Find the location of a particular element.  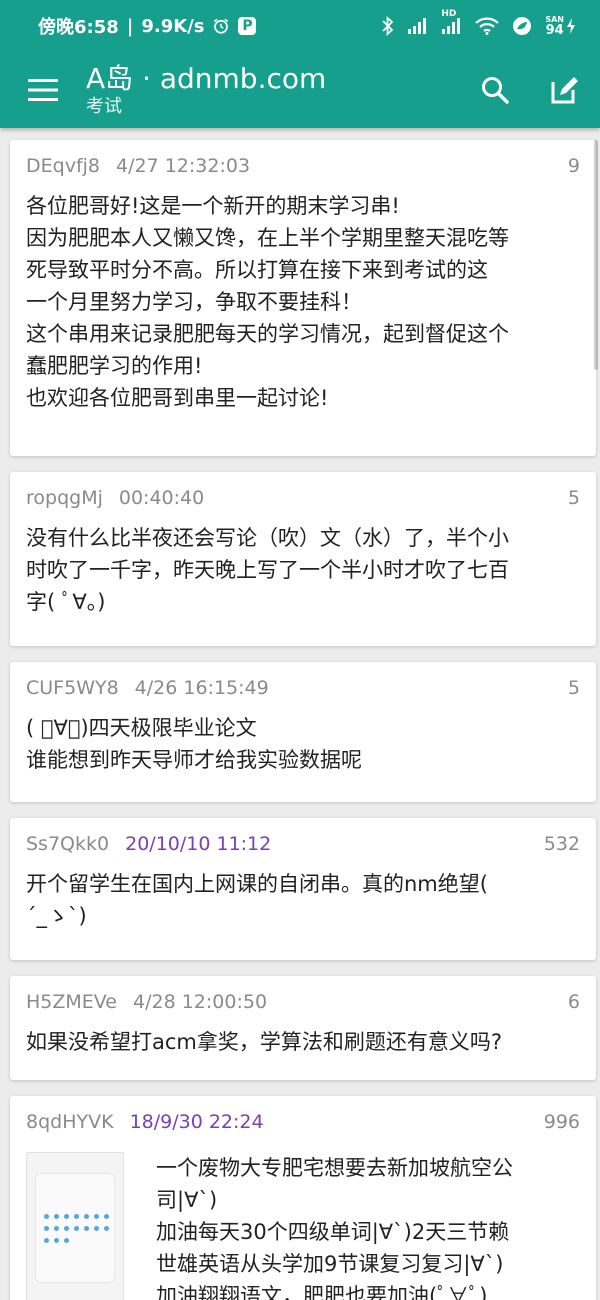

content-line: 一个月里努力学习，争取不要挂科！ is located at coordinates (194, 302).